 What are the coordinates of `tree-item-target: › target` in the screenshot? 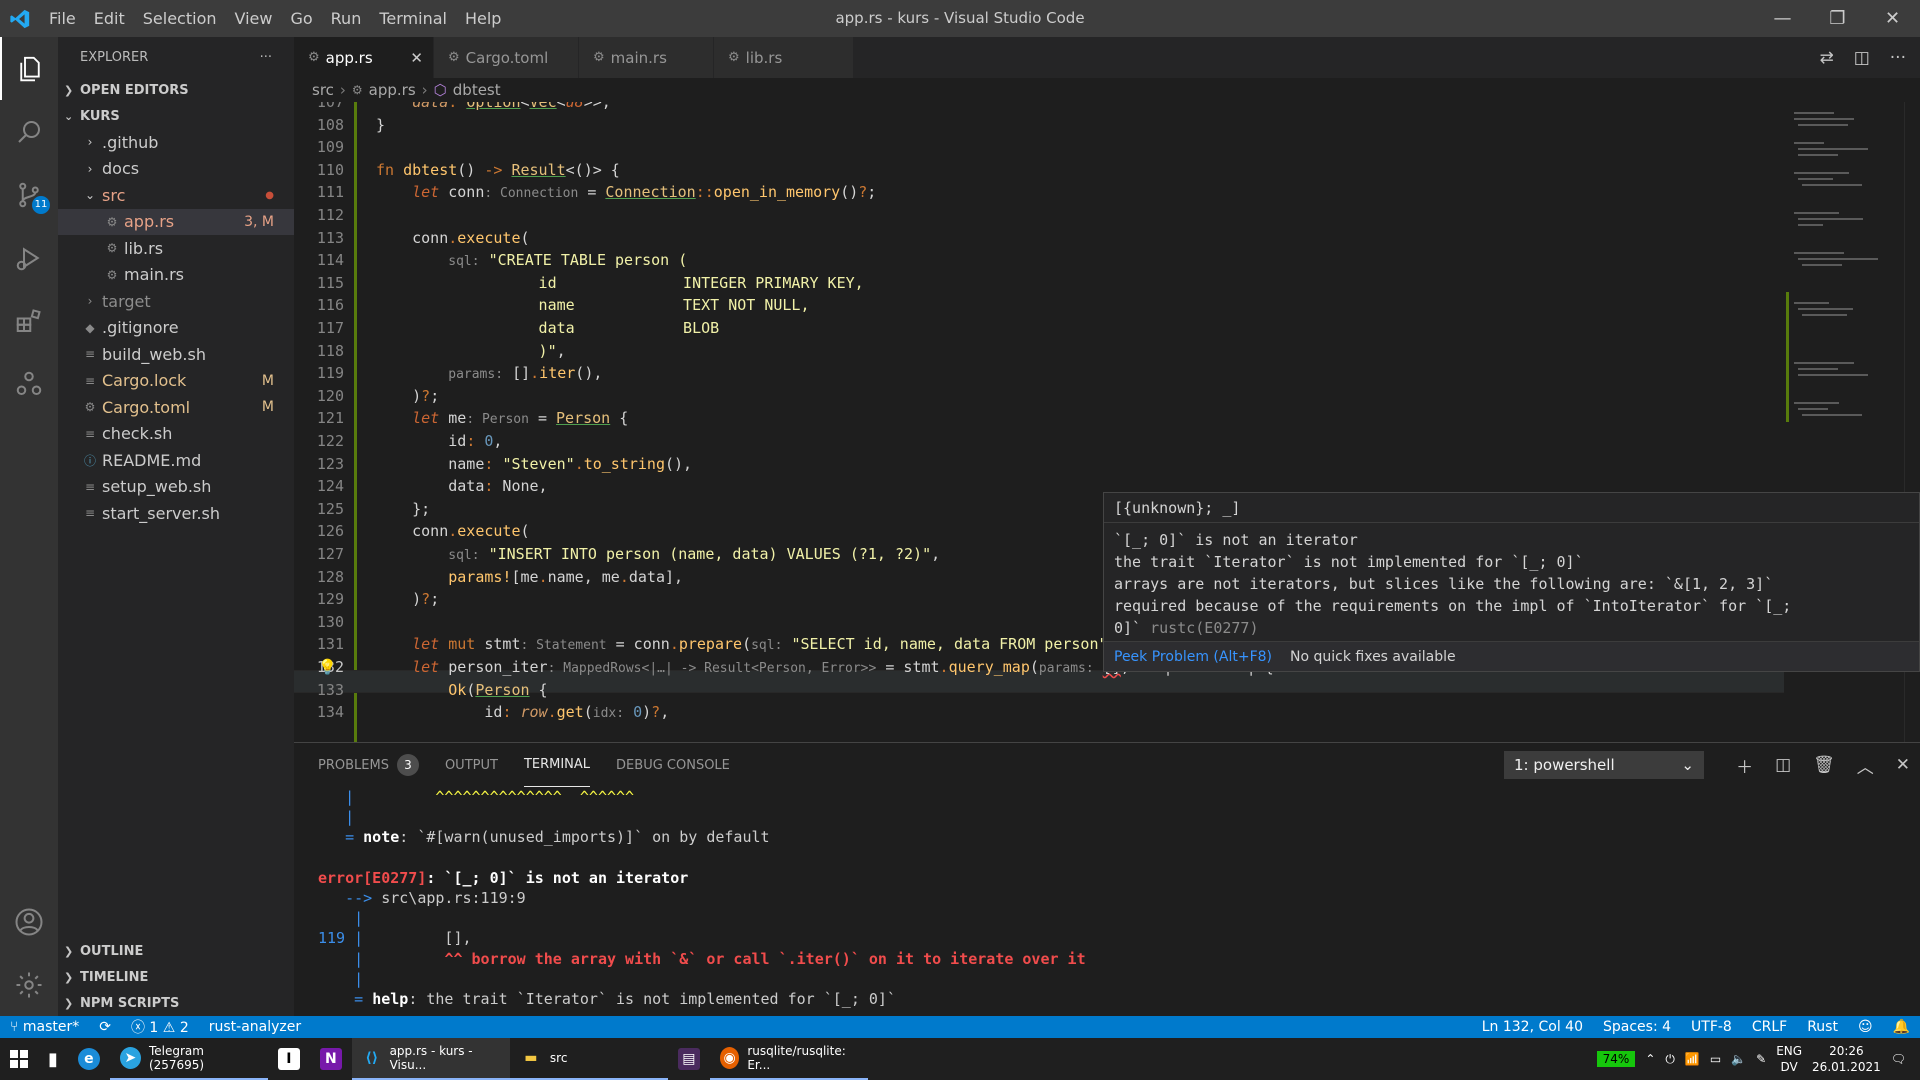 It's located at (176, 301).